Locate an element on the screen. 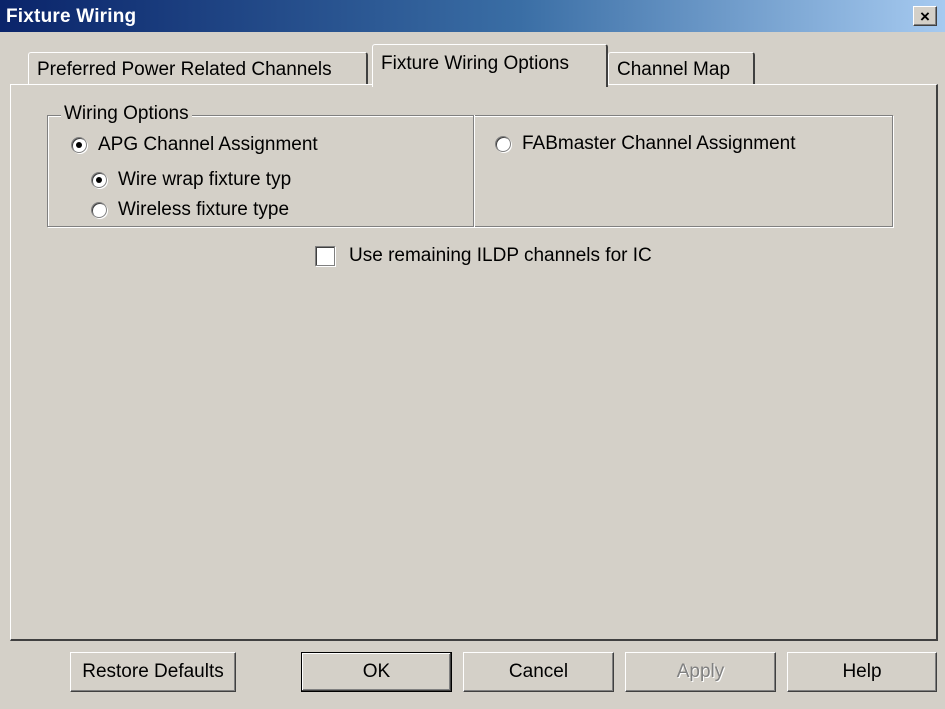 This screenshot has height=709, width=945. apply-button: Apply is located at coordinates (700, 672).